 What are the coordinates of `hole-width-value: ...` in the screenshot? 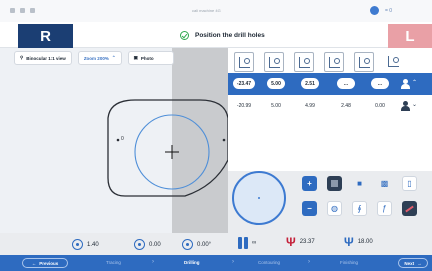 It's located at (346, 83).